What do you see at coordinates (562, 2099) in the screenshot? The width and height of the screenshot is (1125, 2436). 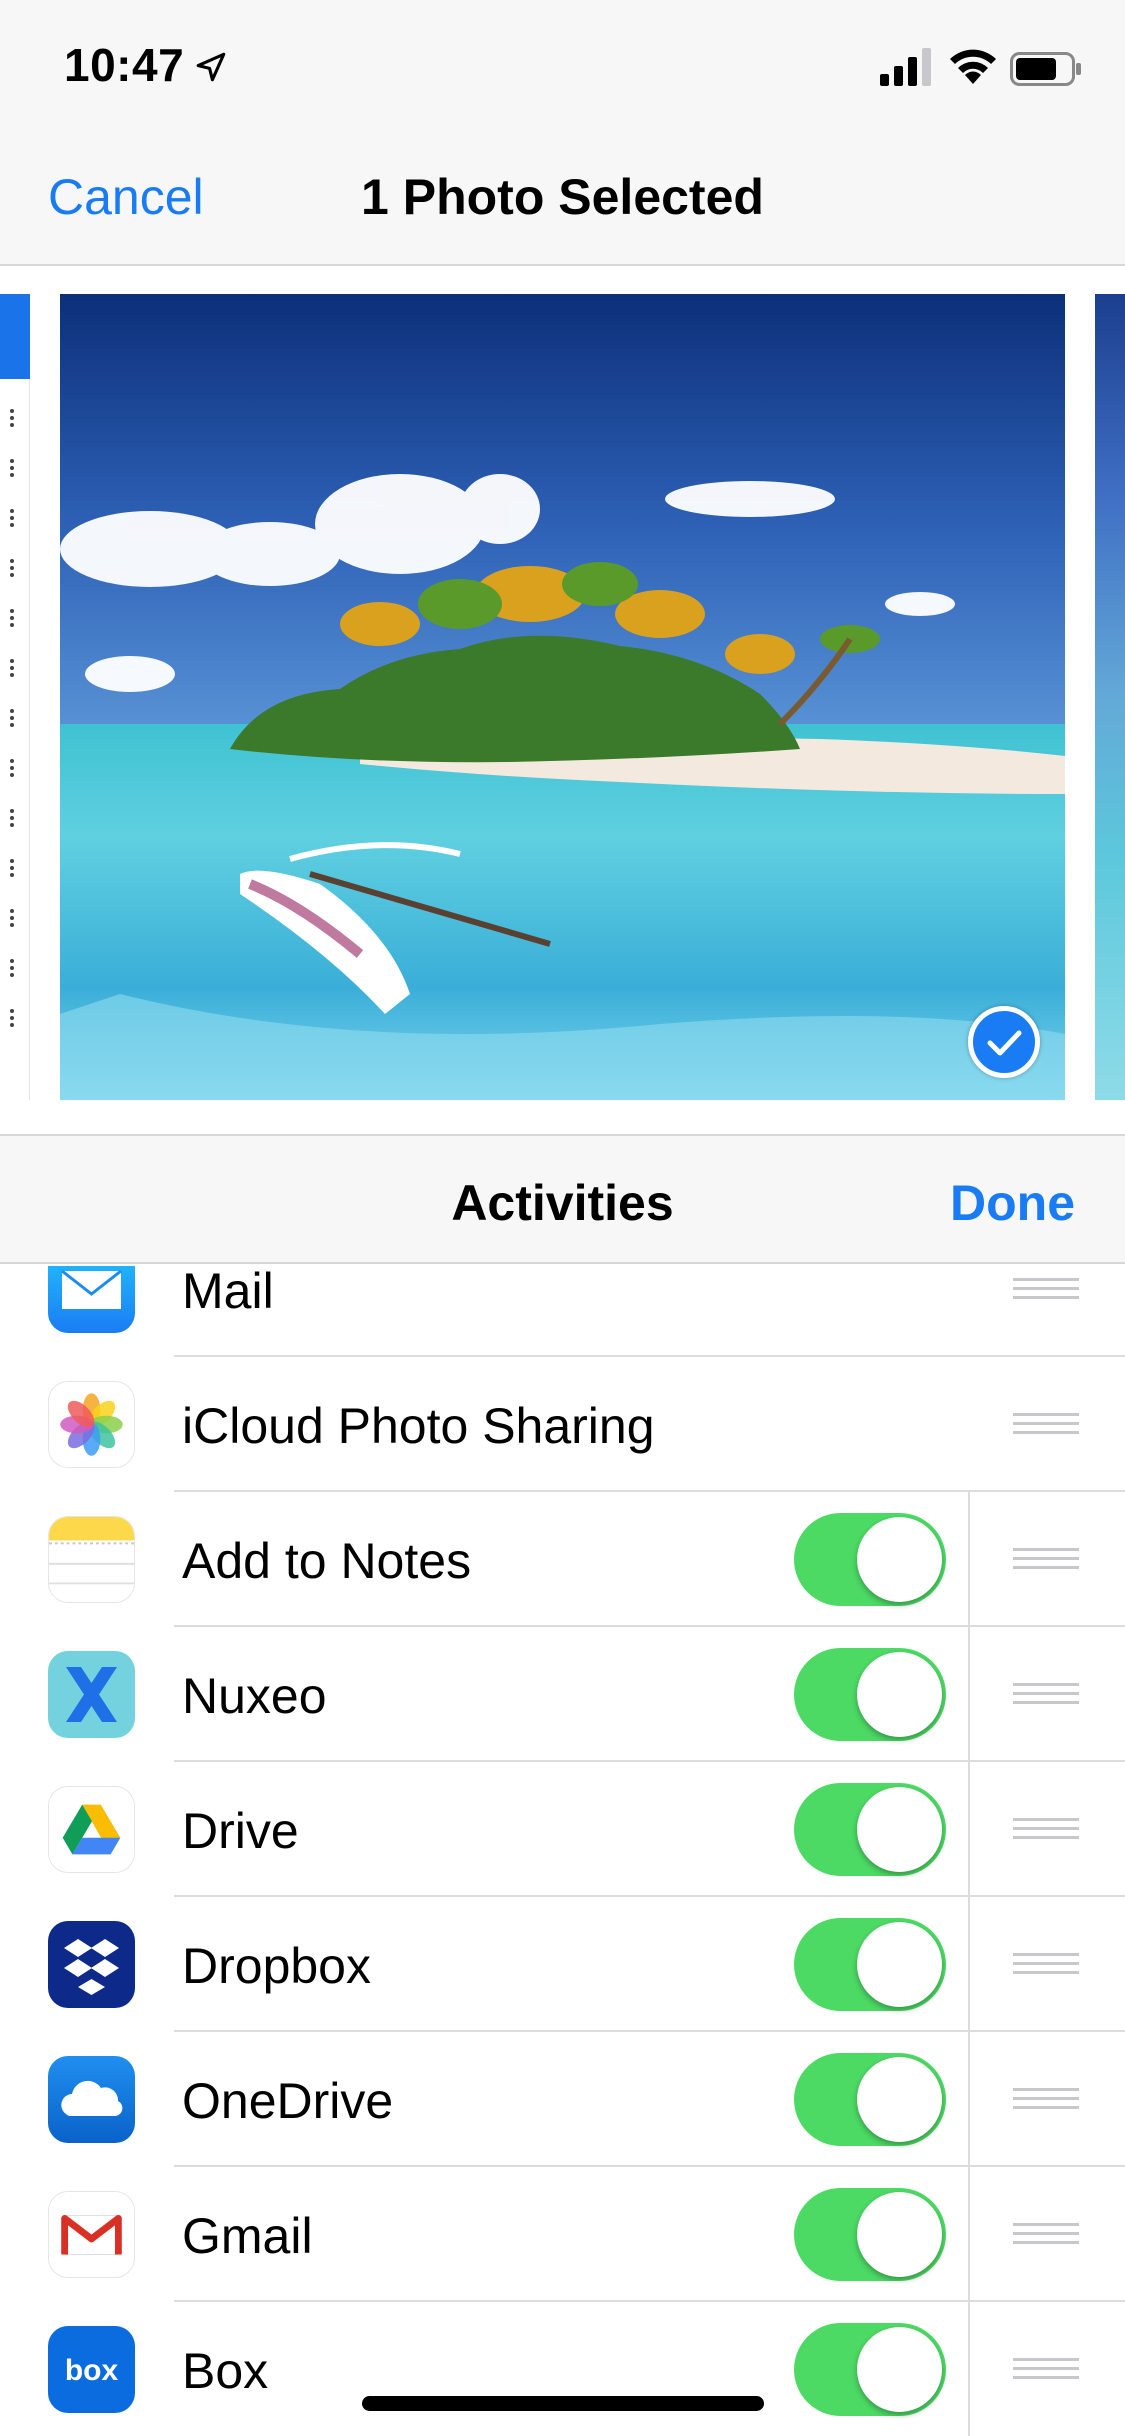 I see `activity-row-onedrive: OneDrive` at bounding box center [562, 2099].